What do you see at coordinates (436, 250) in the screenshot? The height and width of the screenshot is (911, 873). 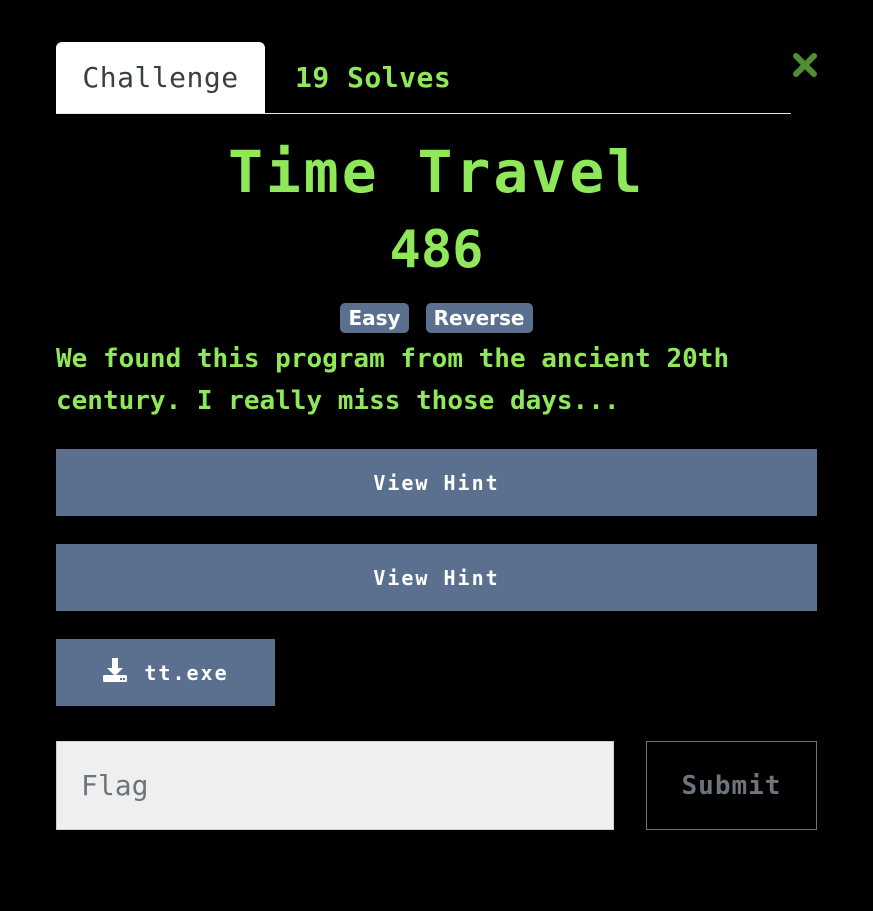 I see `challenge-points: 486` at bounding box center [436, 250].